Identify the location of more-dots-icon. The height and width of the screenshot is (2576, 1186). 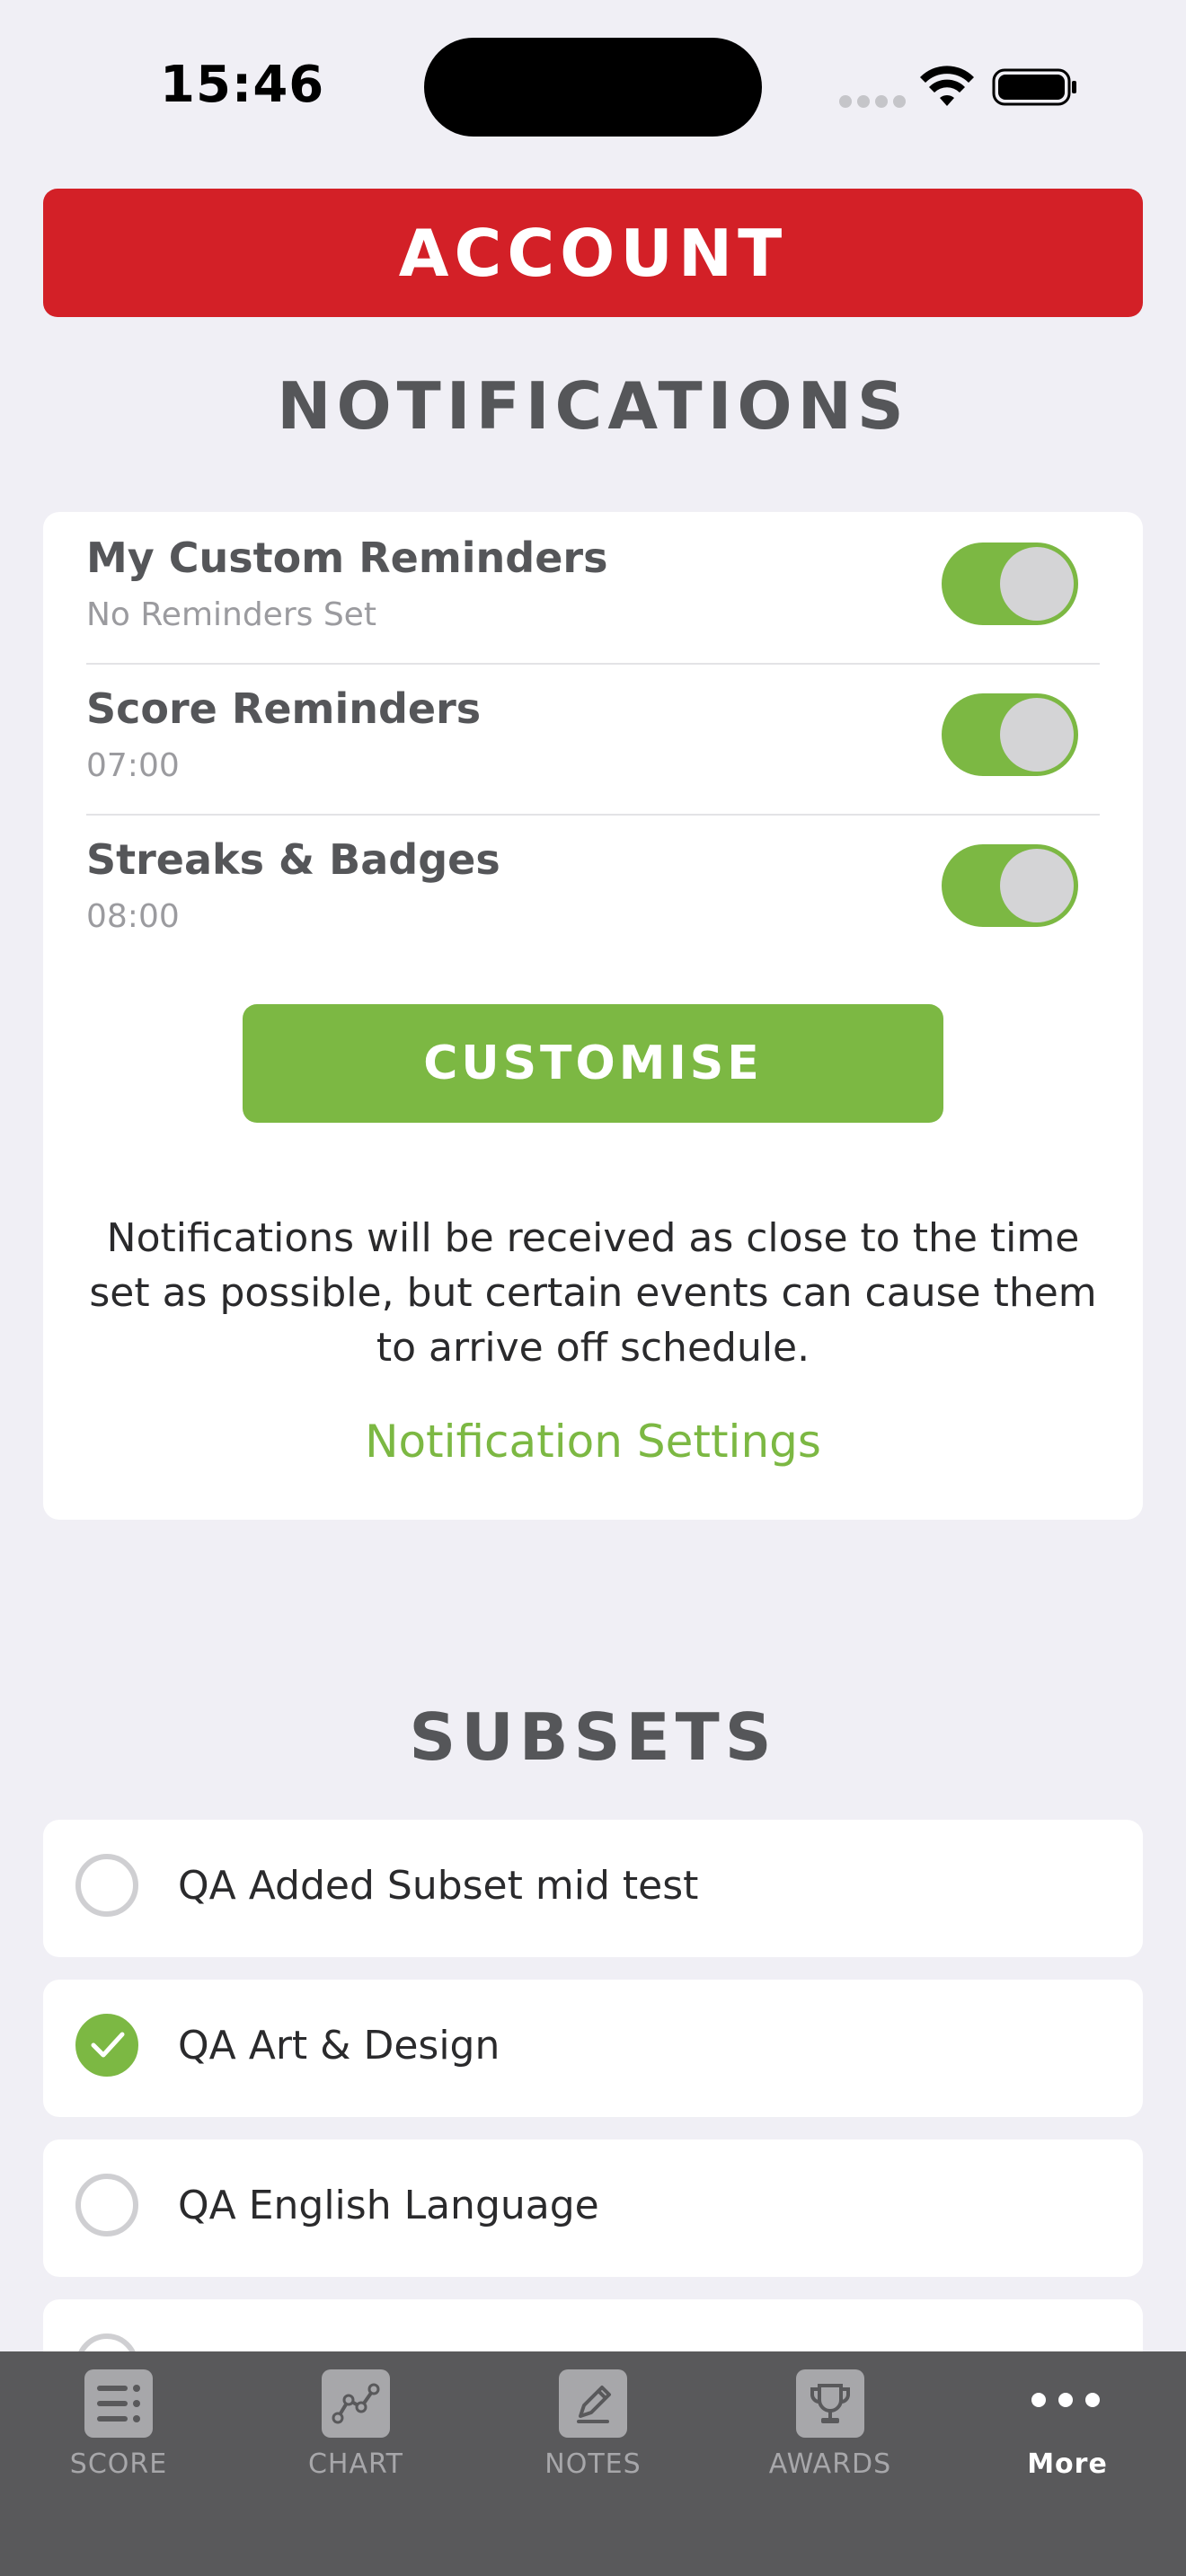
(1065, 2400).